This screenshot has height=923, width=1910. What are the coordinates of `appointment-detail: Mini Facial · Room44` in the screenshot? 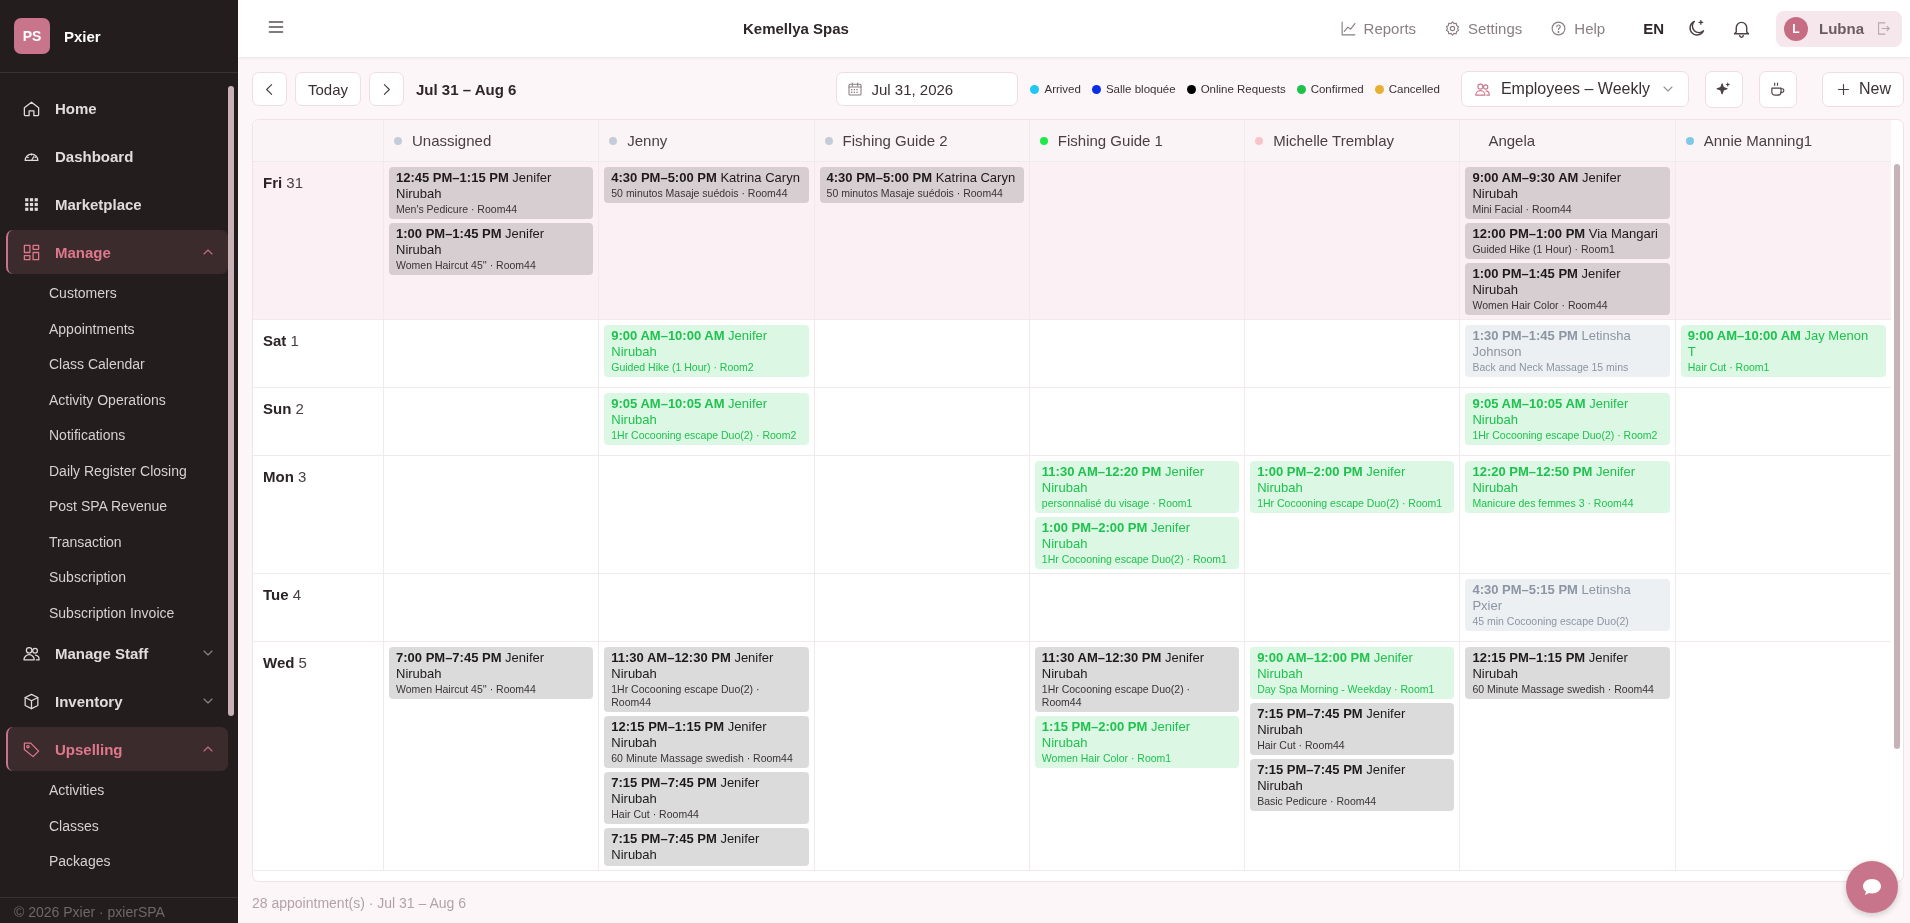 It's located at (1522, 209).